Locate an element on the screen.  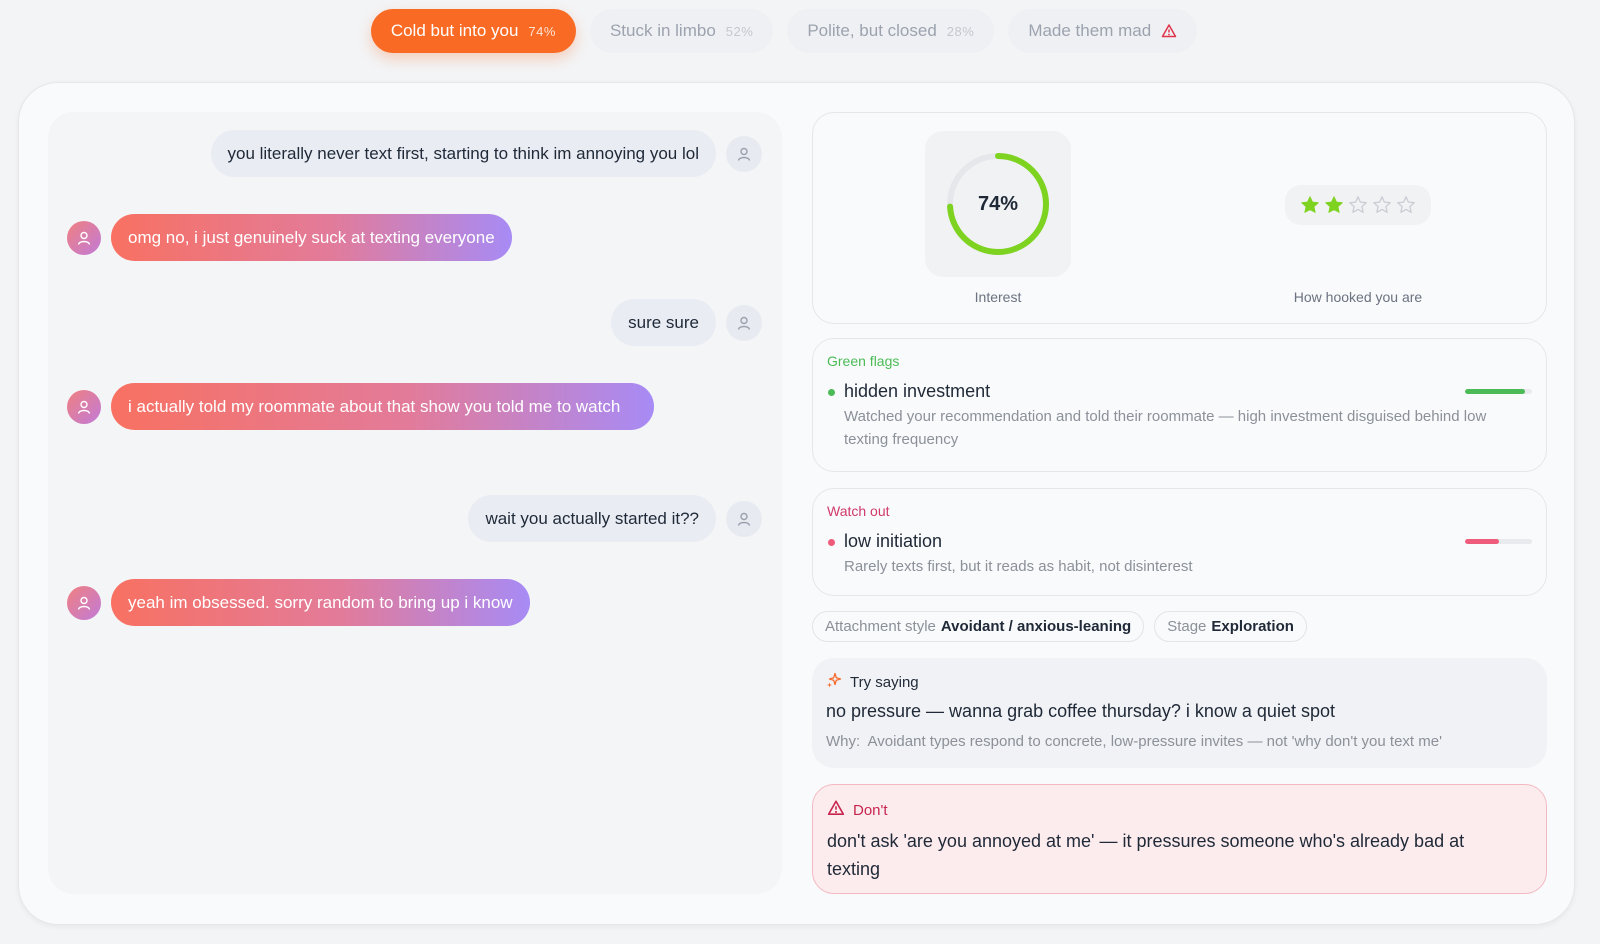
stage-chip: Stage Exploration is located at coordinates (1230, 626).